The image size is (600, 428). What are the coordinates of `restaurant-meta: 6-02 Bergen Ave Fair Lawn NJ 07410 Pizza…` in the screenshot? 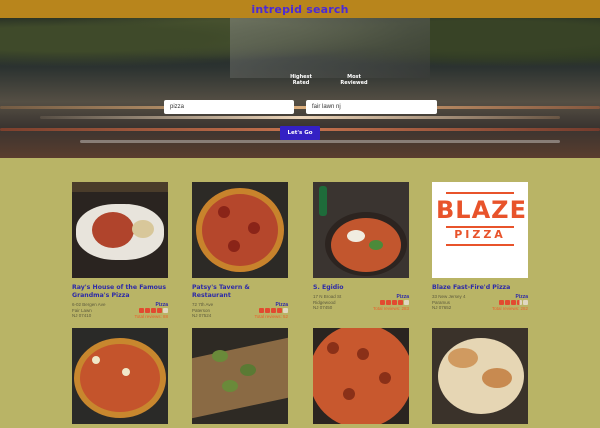 It's located at (120, 312).